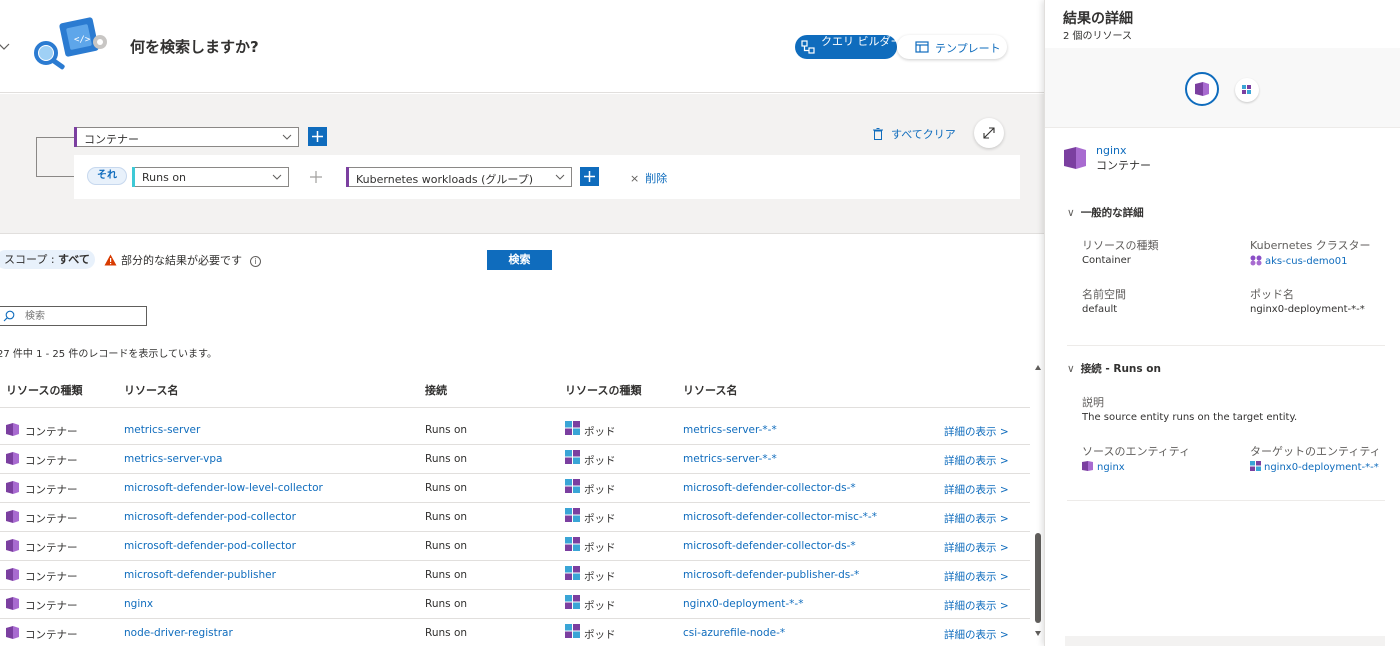 The image size is (1400, 646). Describe the element at coordinates (914, 134) in the screenshot. I see `clear-all-link: すべてクリア` at that location.